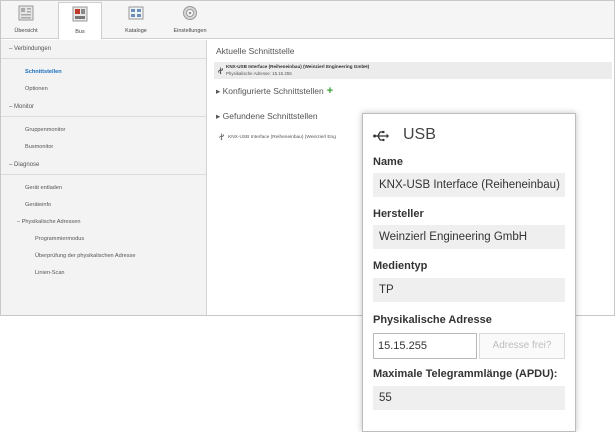 This screenshot has width=615, height=432. Describe the element at coordinates (398, 214) in the screenshot. I see `manufacturer-label: Hersteller` at that location.